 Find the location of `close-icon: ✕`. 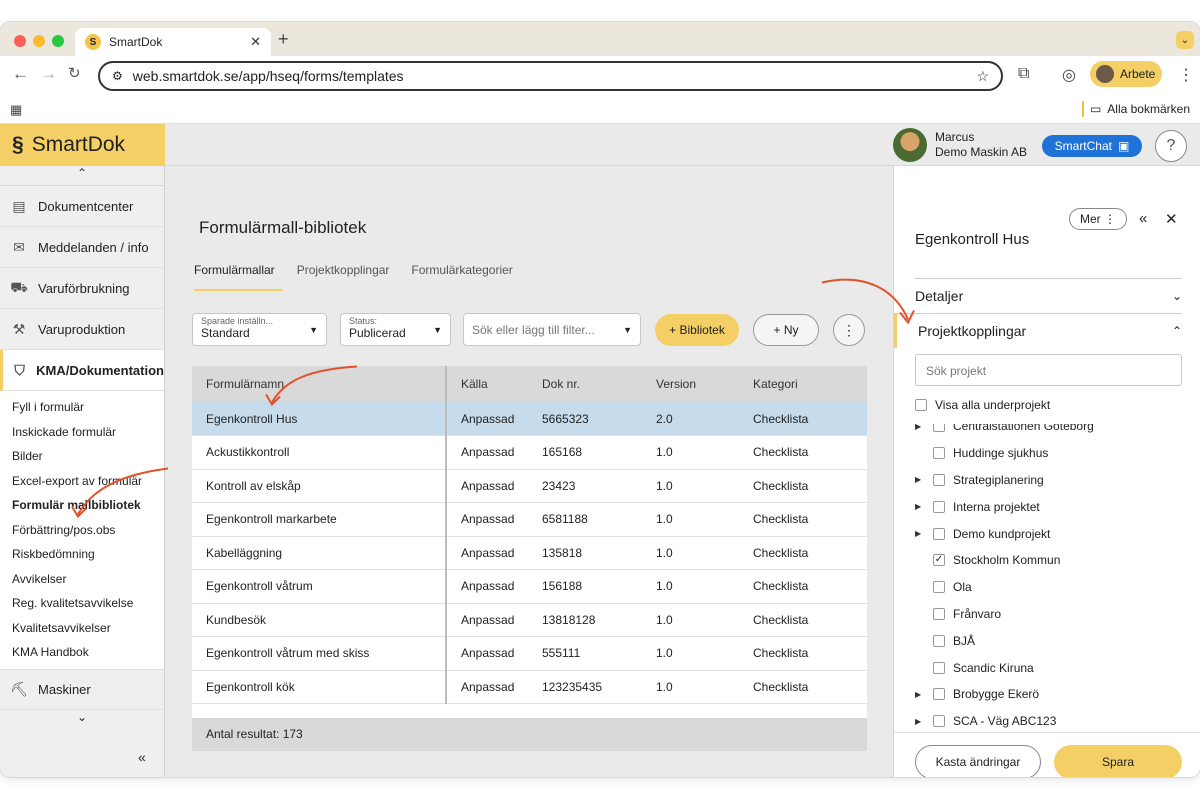

close-icon: ✕ is located at coordinates (1171, 219).